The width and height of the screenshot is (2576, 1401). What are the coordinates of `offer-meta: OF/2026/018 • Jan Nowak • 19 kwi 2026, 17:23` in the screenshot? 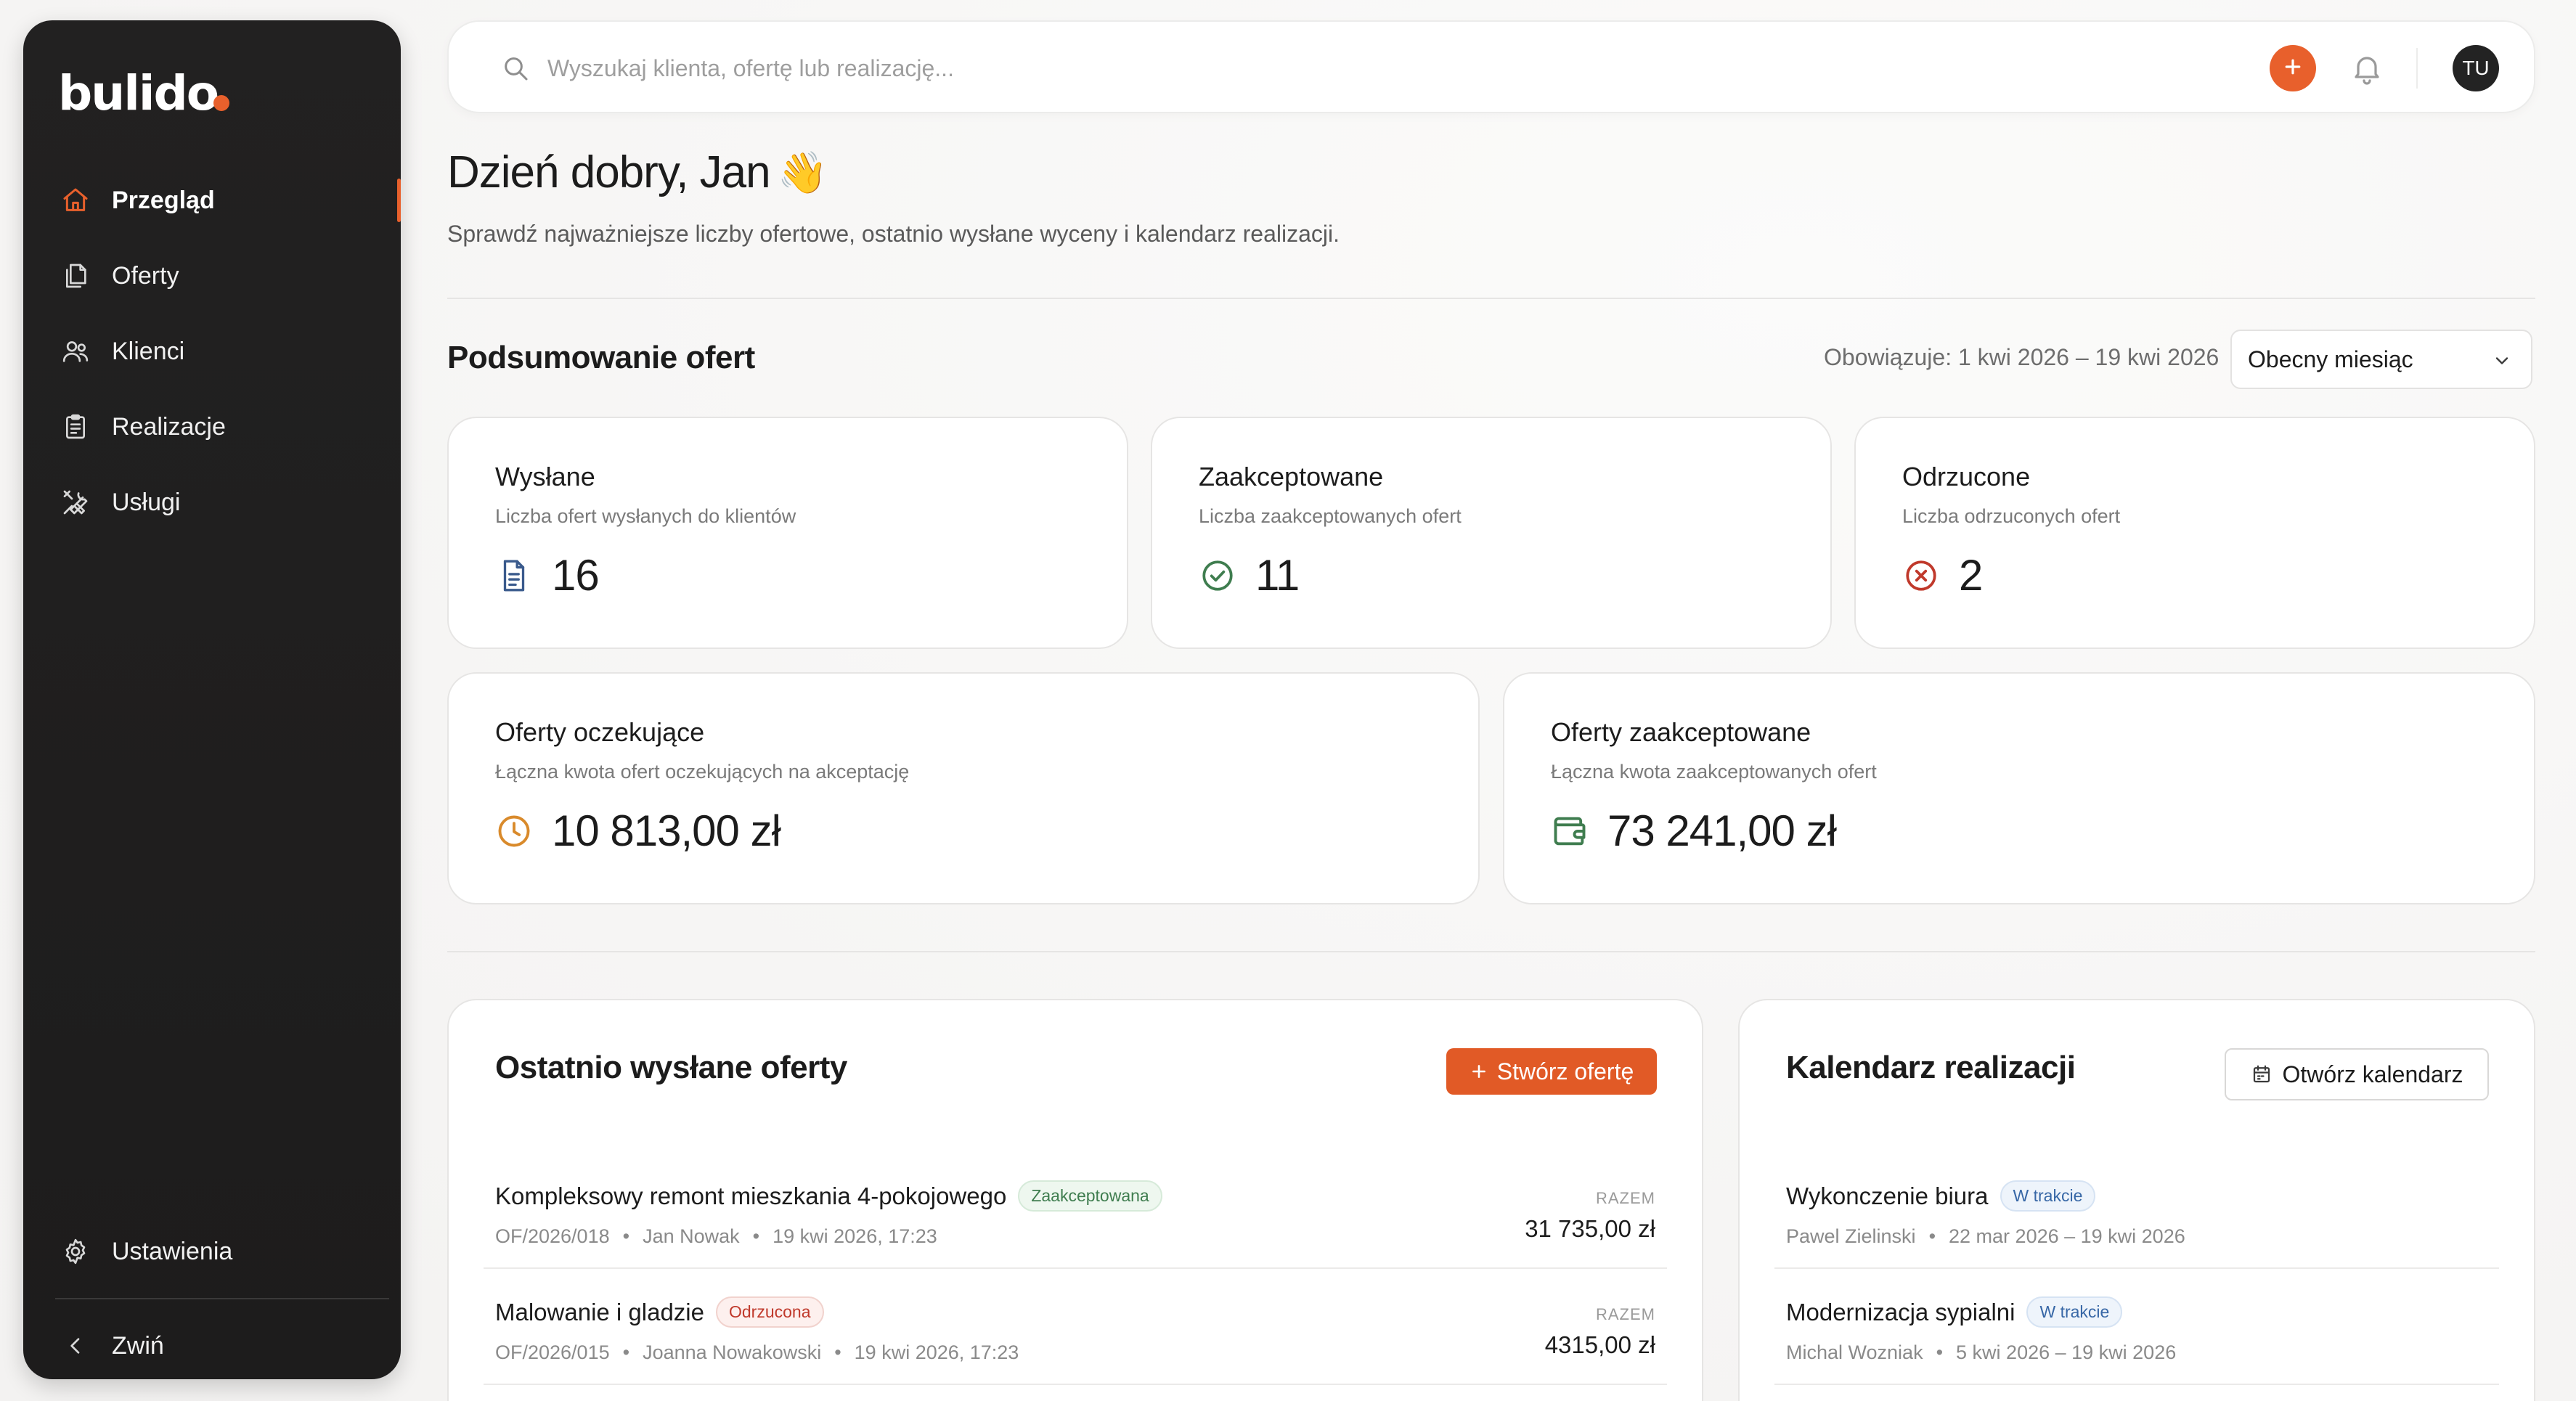 It's located at (716, 1236).